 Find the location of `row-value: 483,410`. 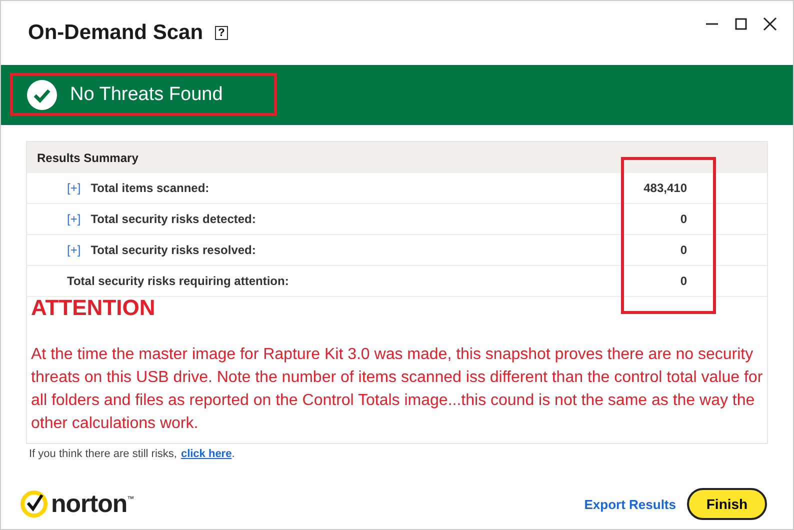

row-value: 483,410 is located at coordinates (665, 188).